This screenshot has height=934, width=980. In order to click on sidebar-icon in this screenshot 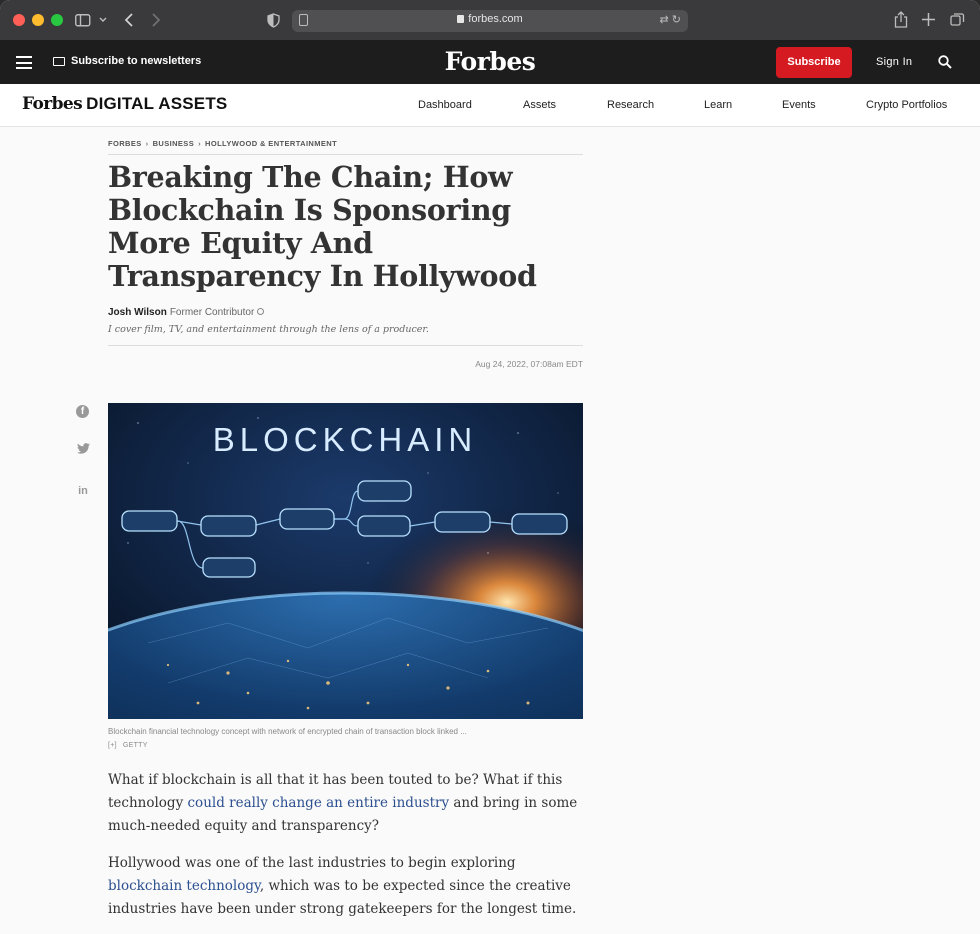, I will do `click(83, 20)`.